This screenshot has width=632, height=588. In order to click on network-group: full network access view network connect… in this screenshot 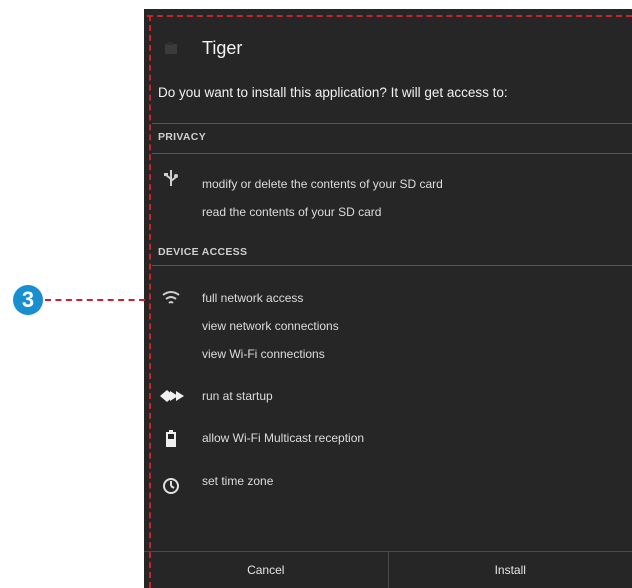, I will do `click(395, 321)`.